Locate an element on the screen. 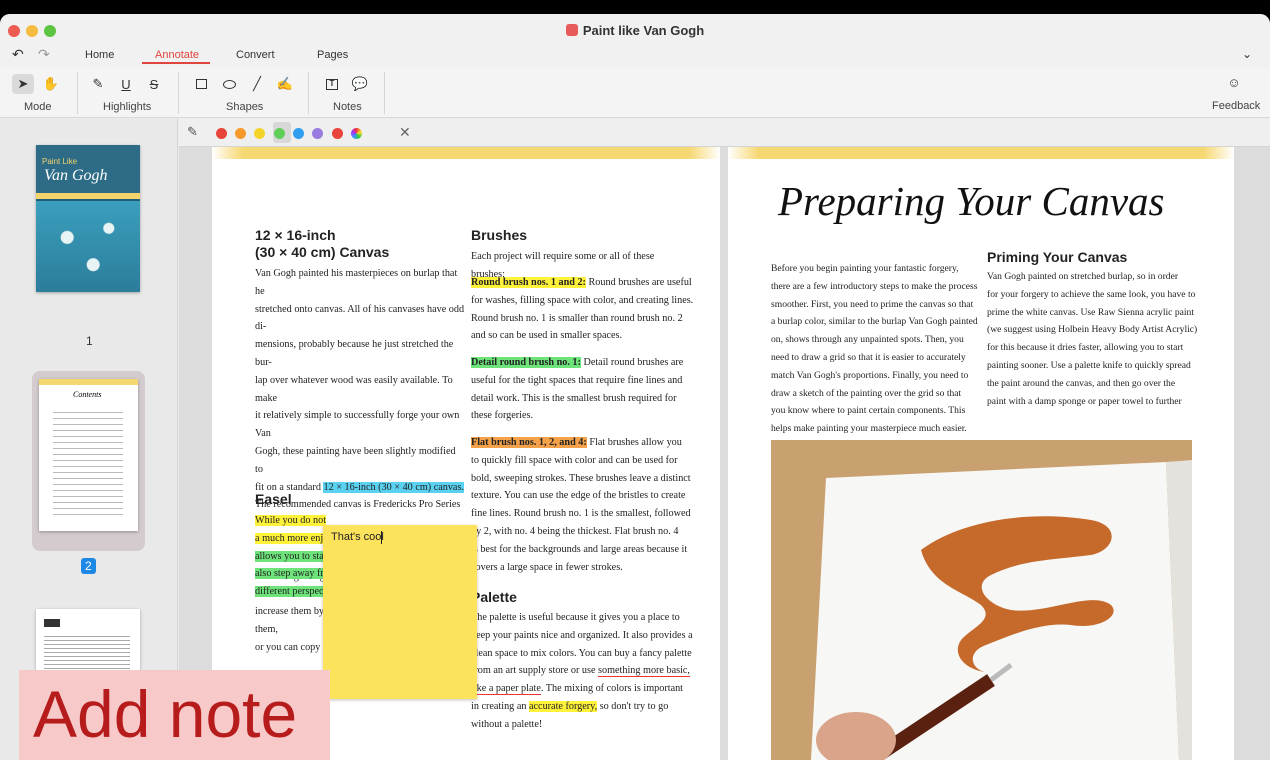 The height and width of the screenshot is (760, 1270). window-title-text: Paint like Van Gogh is located at coordinates (643, 30).